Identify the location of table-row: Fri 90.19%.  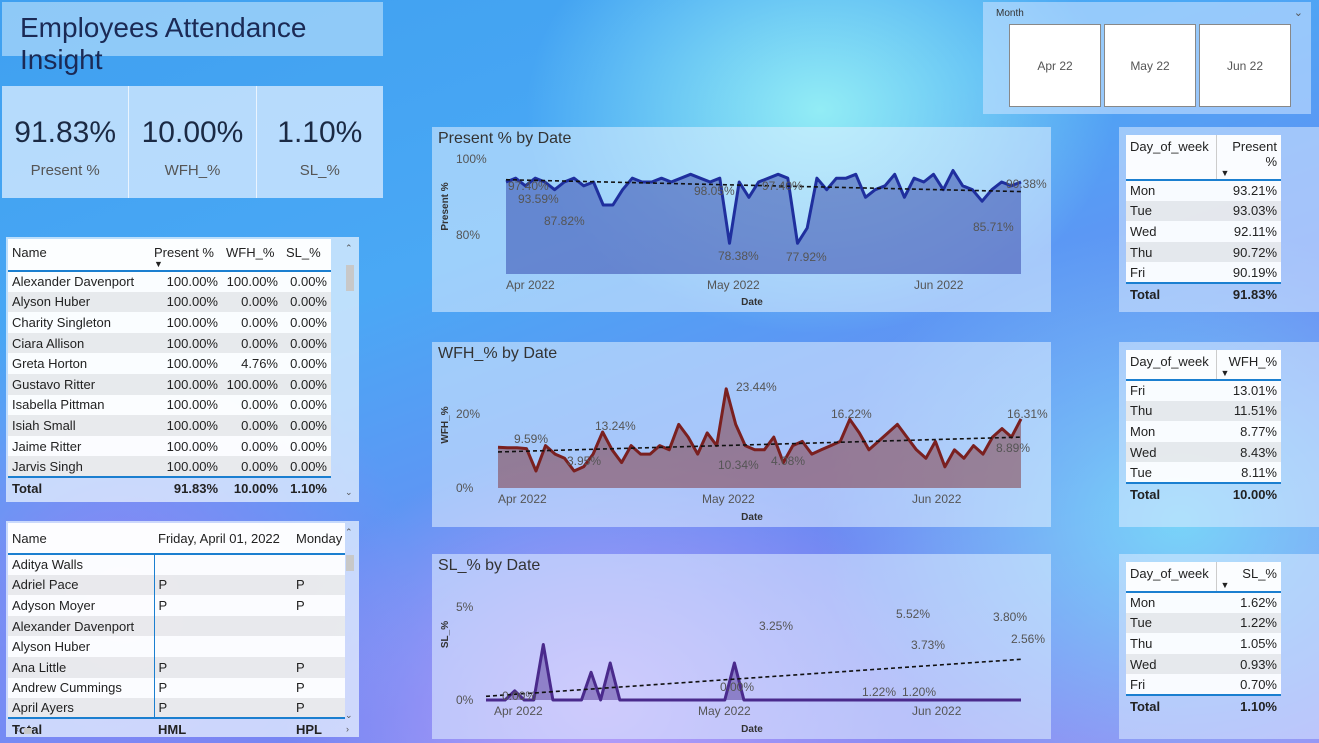
(1203, 272).